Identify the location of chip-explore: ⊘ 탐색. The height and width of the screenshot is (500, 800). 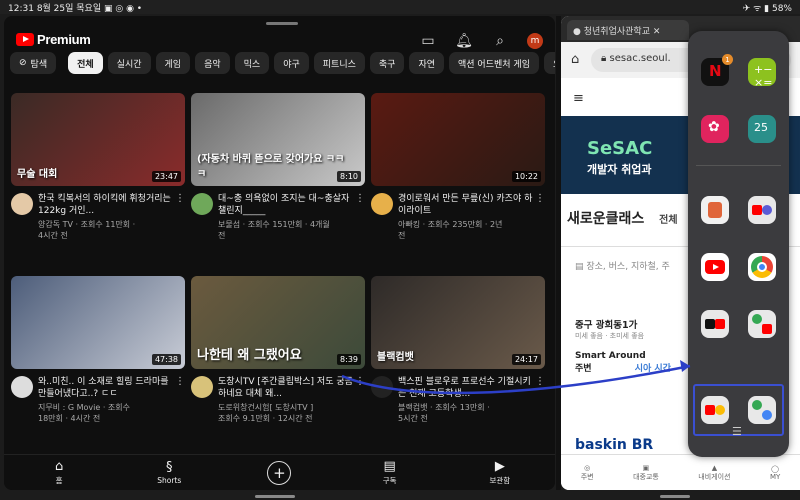
(33, 63).